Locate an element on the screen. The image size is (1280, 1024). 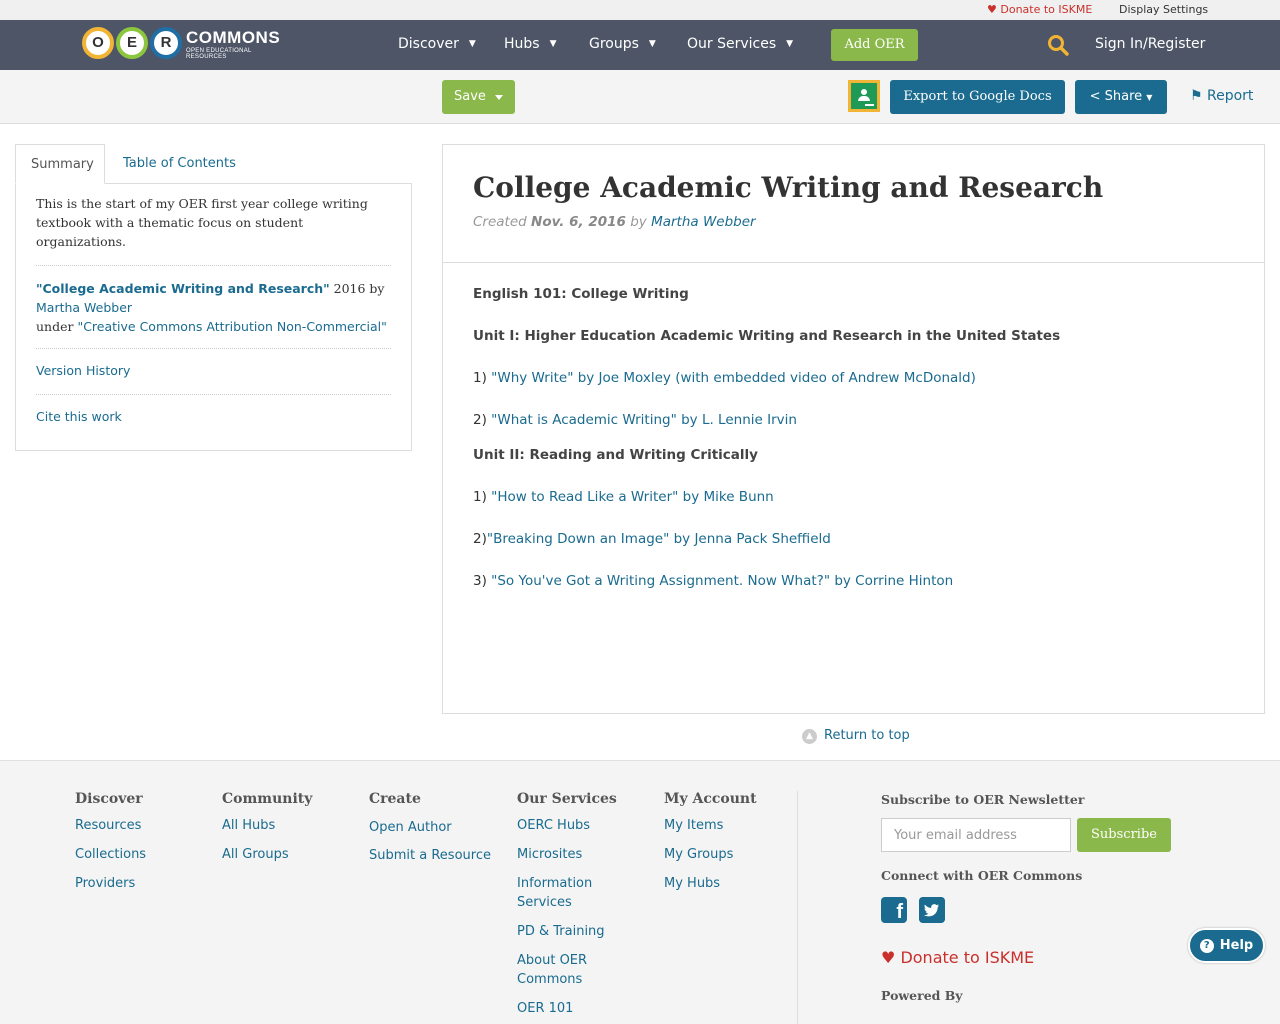
article-meta: Created Nov. 6, 2016 by Martha Webber is located at coordinates (614, 222).